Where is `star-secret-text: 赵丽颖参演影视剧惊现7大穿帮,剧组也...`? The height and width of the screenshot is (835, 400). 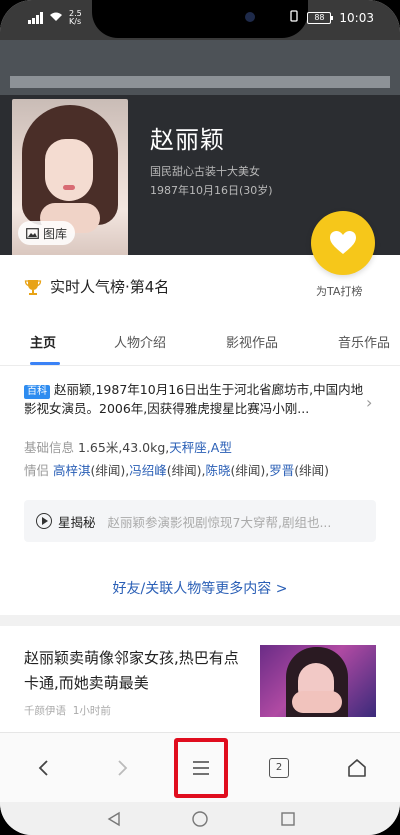 star-secret-text: 赵丽颖参演影视剧惊现7大穿帮,剧组也... is located at coordinates (219, 522).